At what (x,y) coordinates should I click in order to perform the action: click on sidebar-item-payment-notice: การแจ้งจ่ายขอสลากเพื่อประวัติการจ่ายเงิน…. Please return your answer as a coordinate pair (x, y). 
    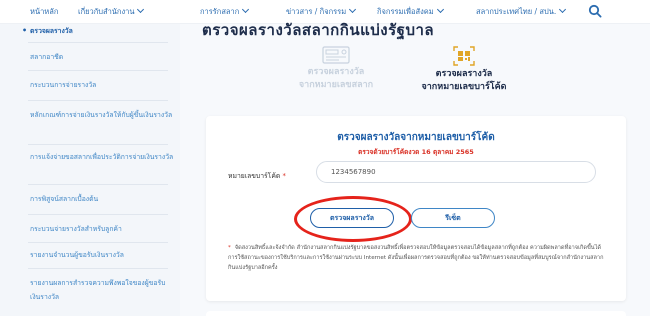
    Looking at the image, I should click on (102, 157).